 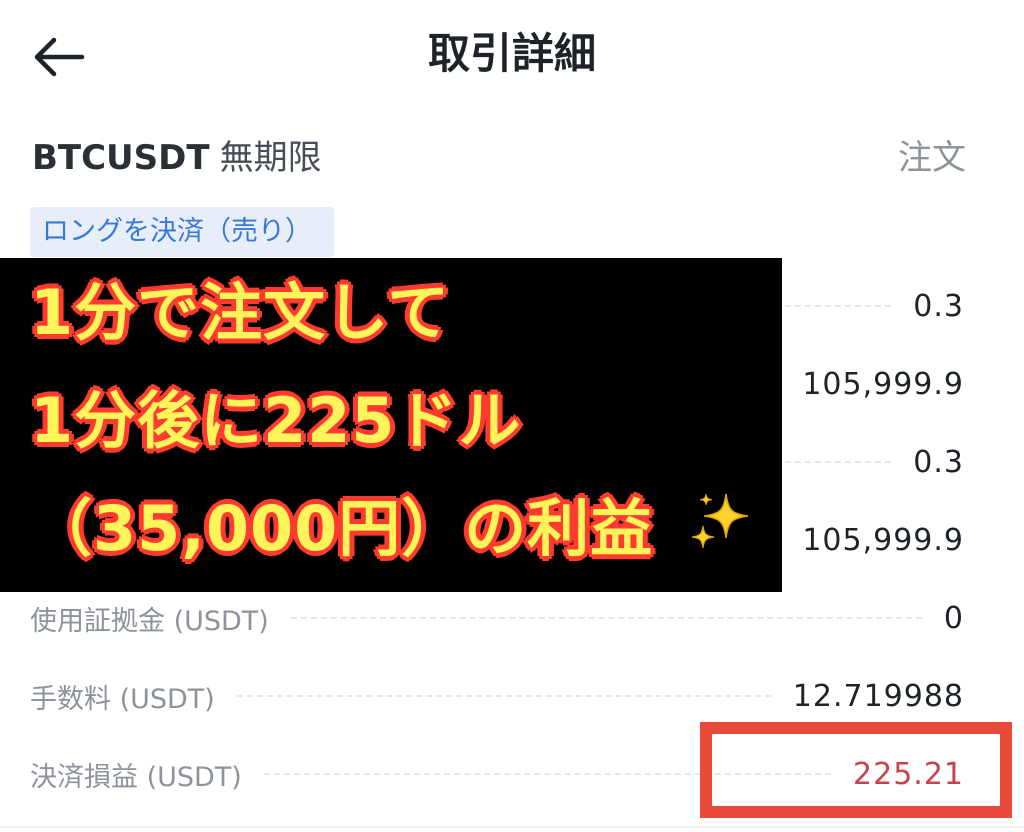 I want to click on margin-label: 使用証拠金 (USDT), so click(x=149, y=621).